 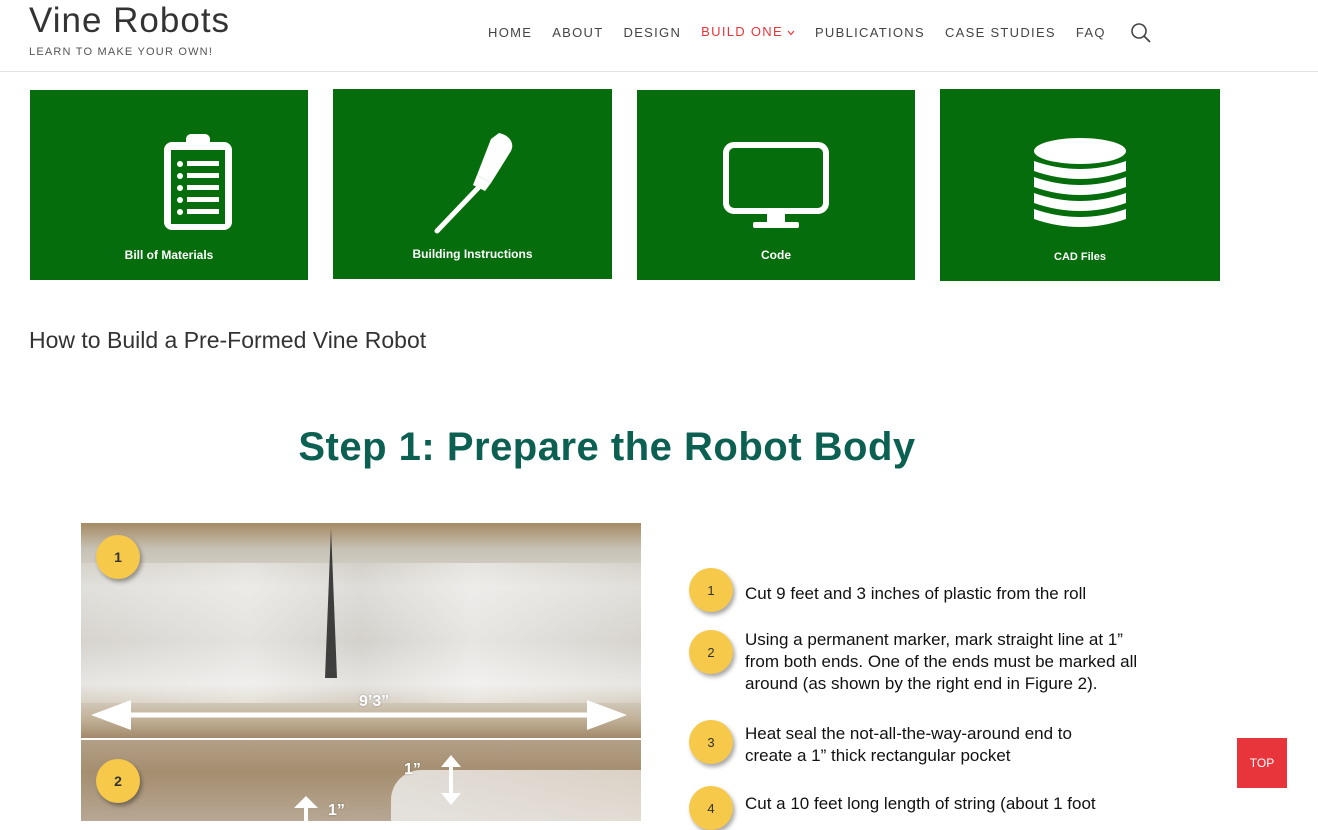 What do you see at coordinates (361, 780) in the screenshot?
I see `photo-marked-ends: 1” 1”` at bounding box center [361, 780].